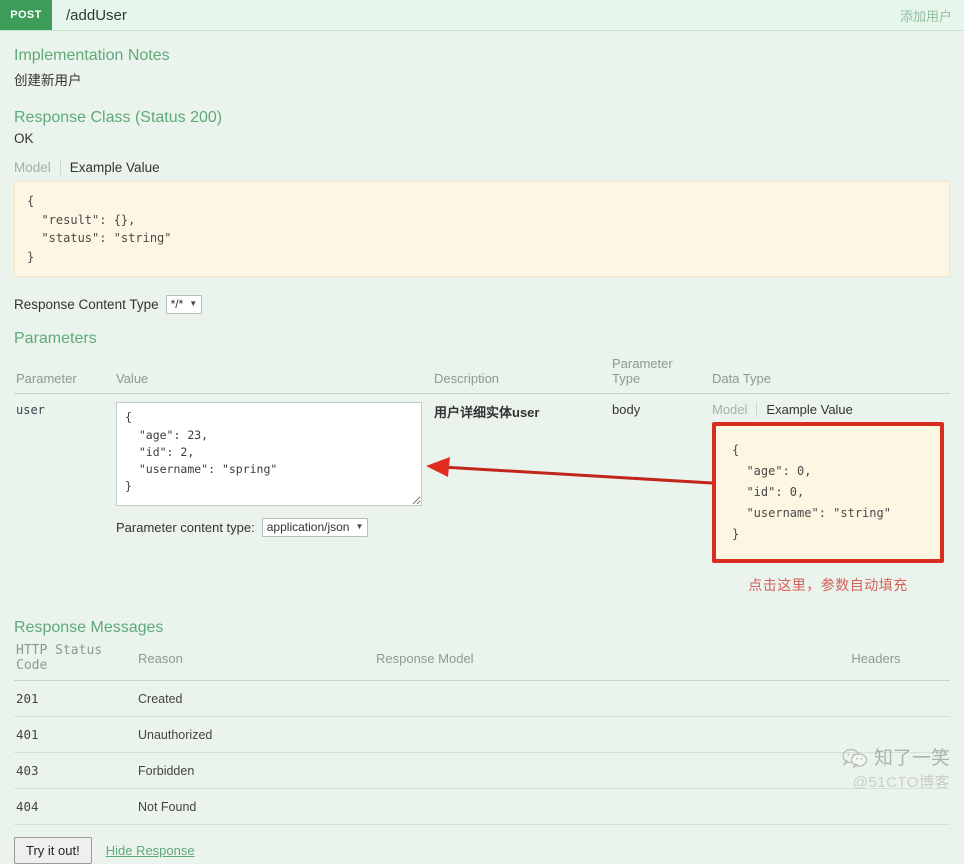  Describe the element at coordinates (255, 807) in the screenshot. I see `response-reason: Not Found` at that location.